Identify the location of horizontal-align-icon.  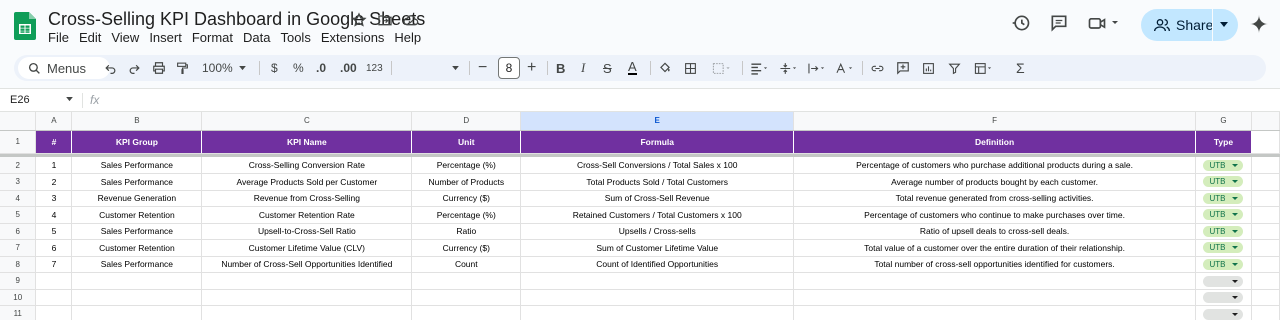
(759, 68).